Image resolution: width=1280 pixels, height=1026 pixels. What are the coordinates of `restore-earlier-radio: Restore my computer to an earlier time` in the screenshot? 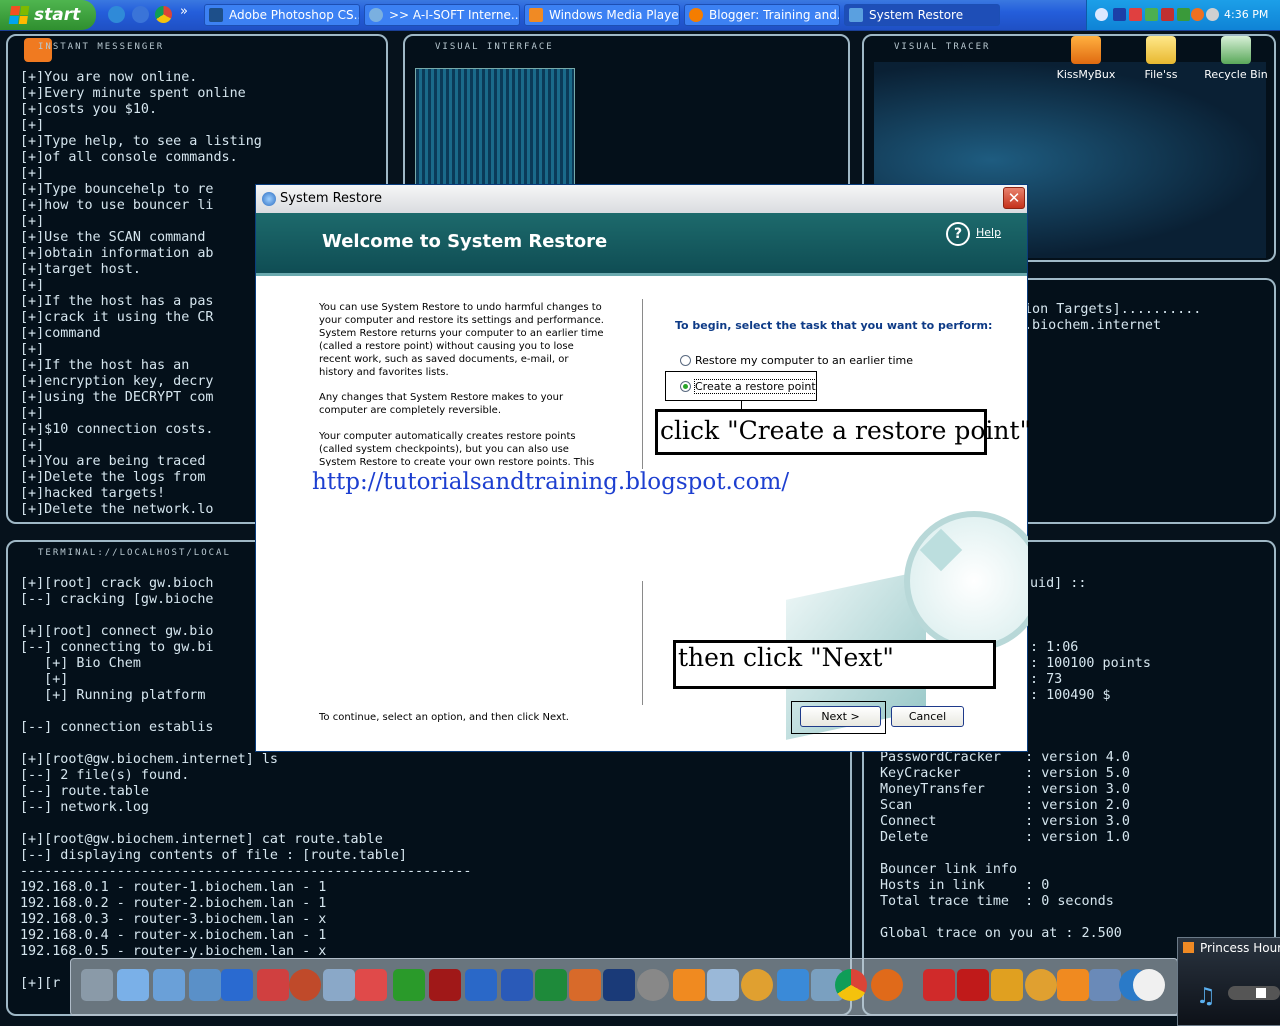 It's located at (796, 360).